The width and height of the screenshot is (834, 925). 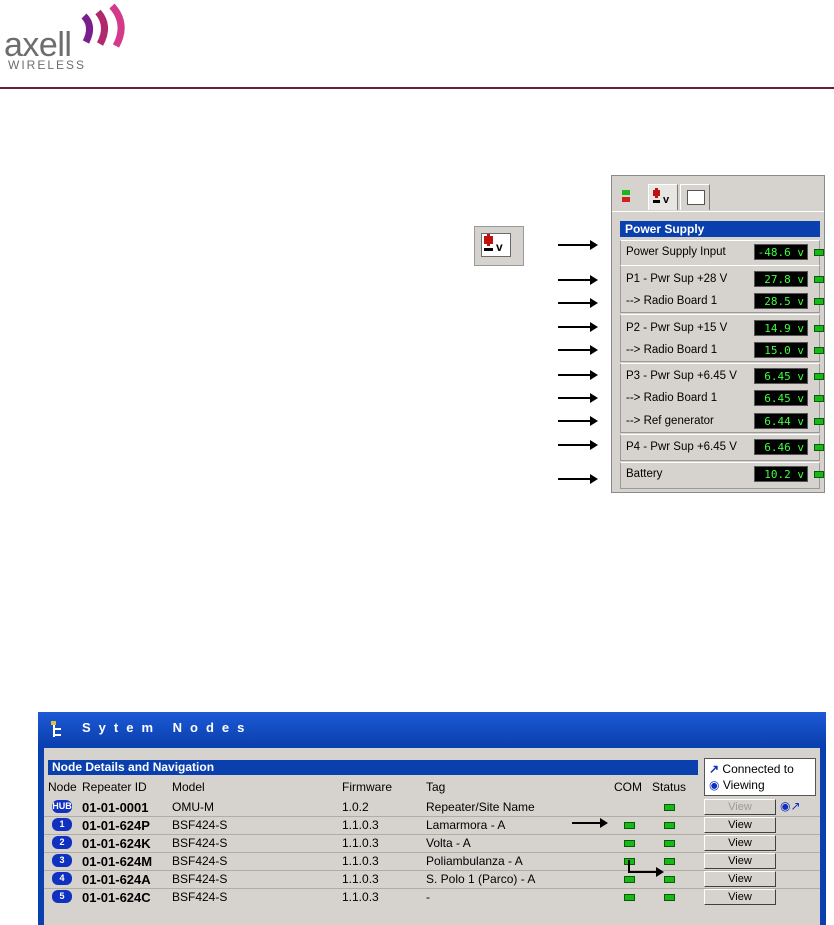 What do you see at coordinates (743, 785) in the screenshot?
I see `legend-viewing-label: Viewing` at bounding box center [743, 785].